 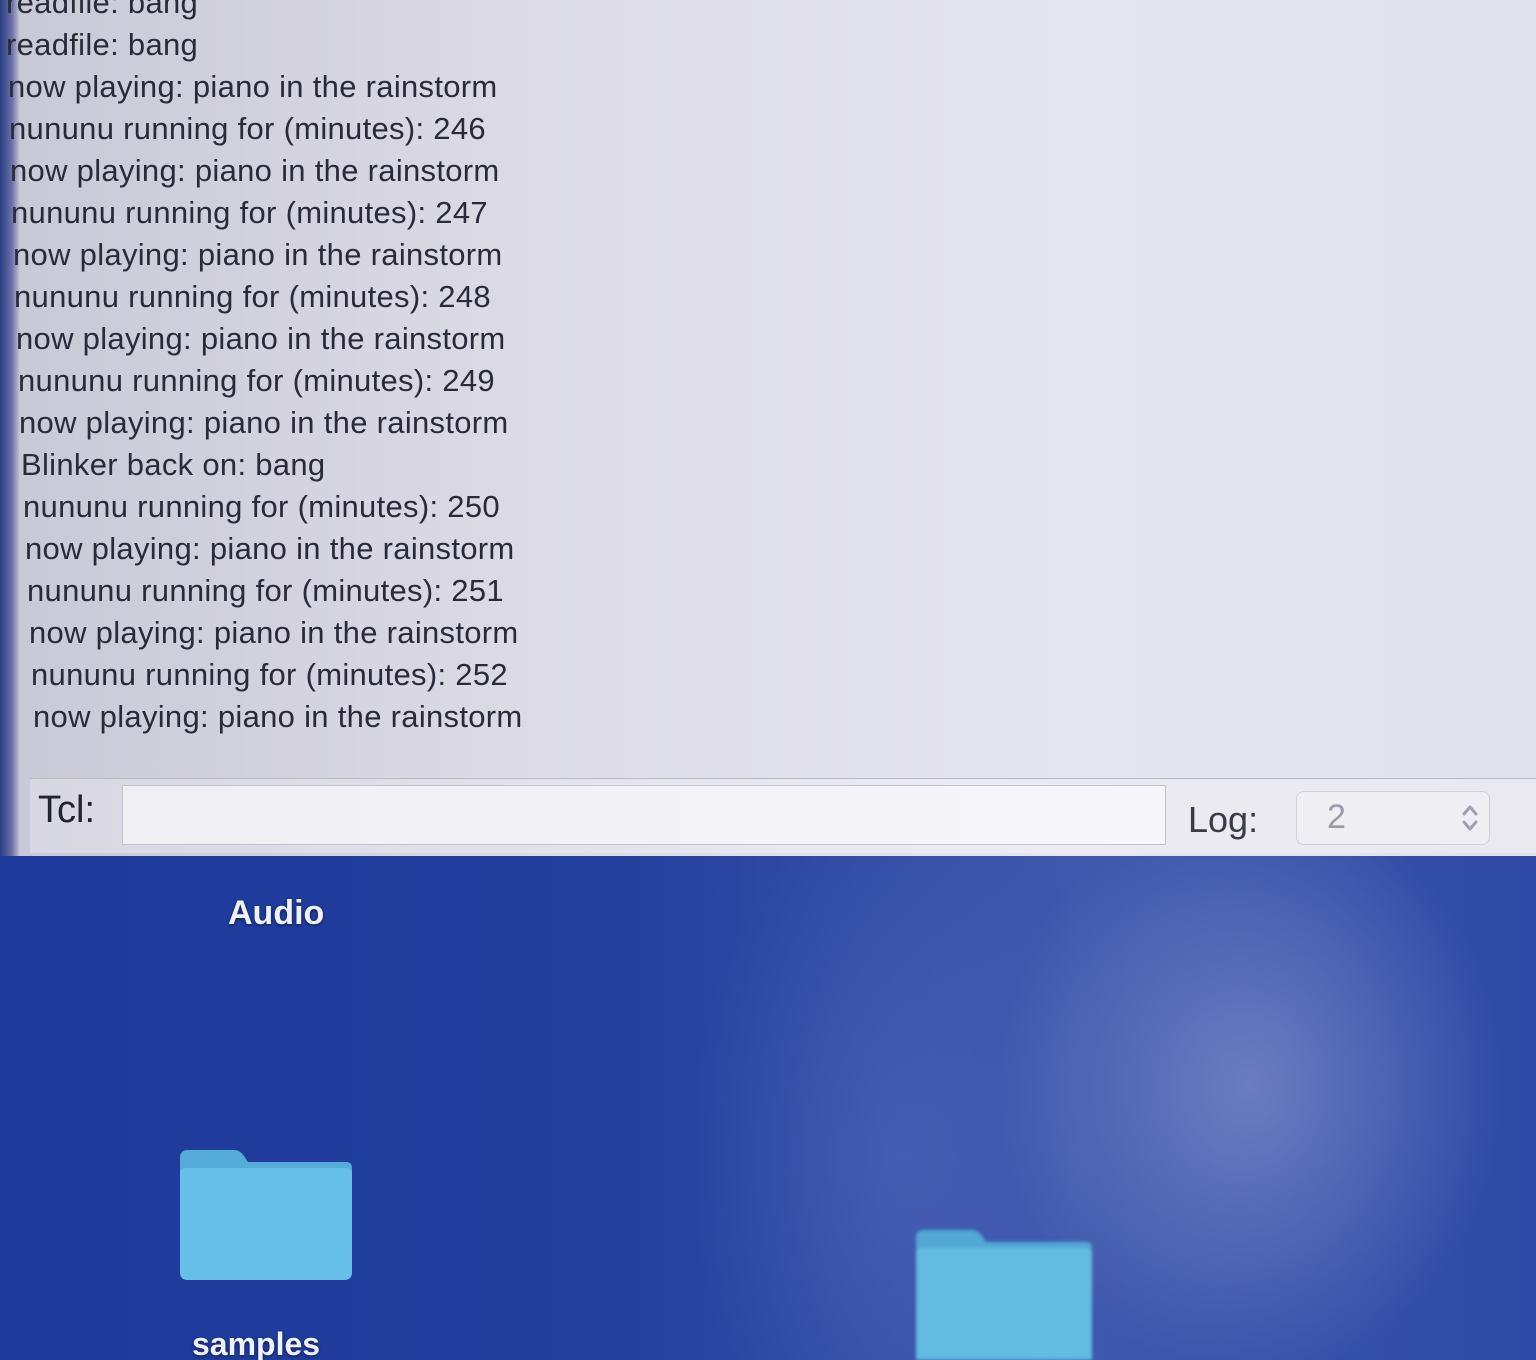 What do you see at coordinates (256, 380) in the screenshot?
I see `log-line: nununu running for (minutes): 249` at bounding box center [256, 380].